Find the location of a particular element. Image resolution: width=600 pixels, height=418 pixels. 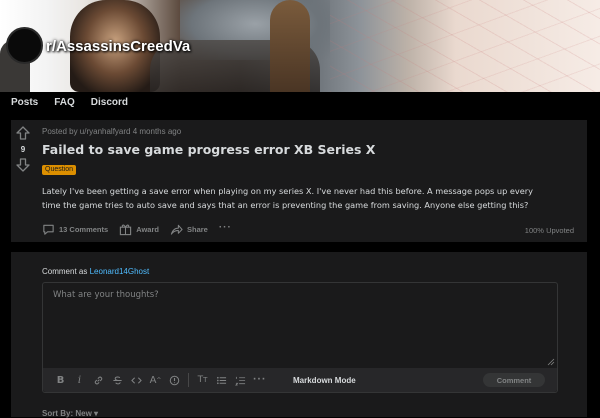

subreddit-avatar is located at coordinates (24, 45).